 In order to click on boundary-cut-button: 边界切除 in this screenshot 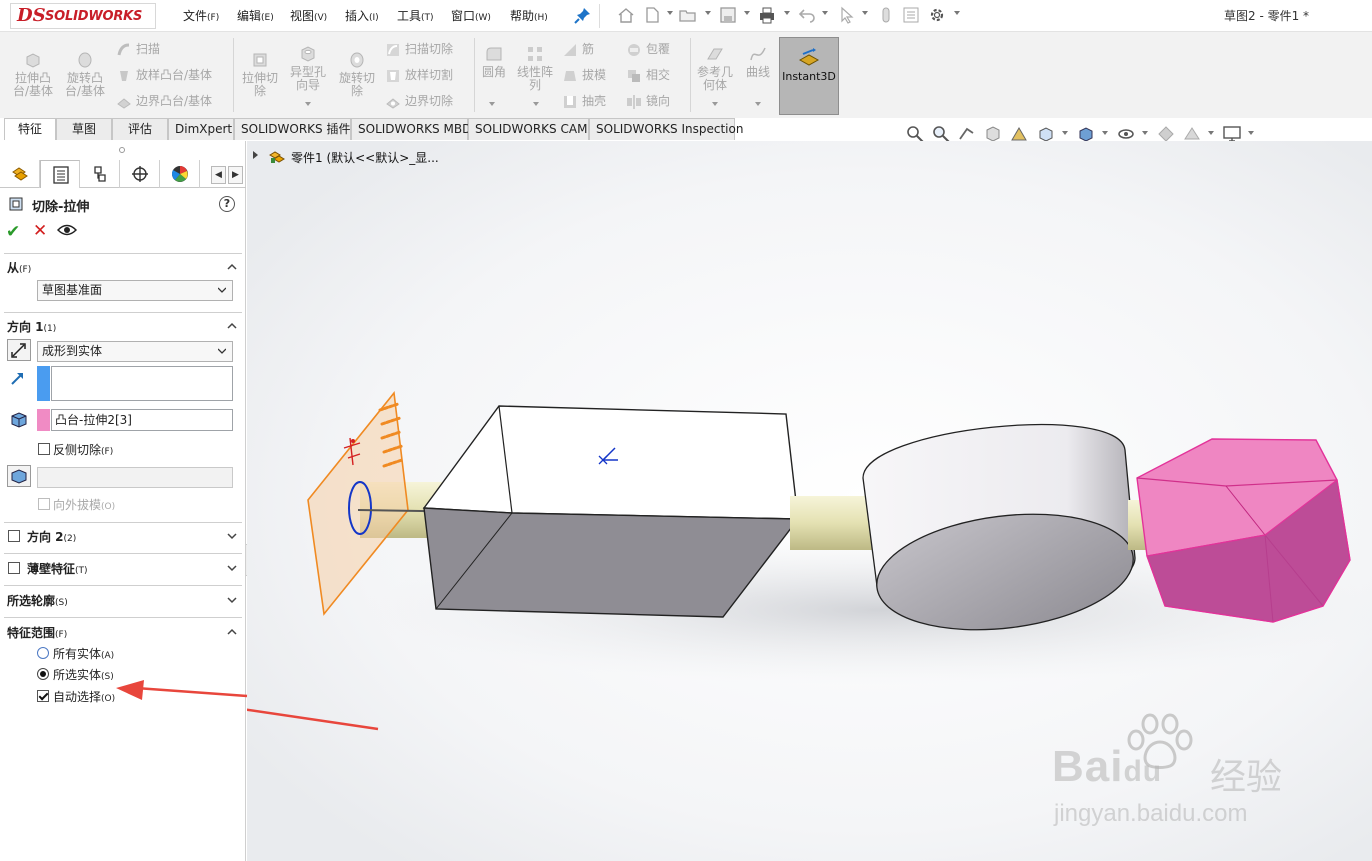, I will do `click(419, 101)`.